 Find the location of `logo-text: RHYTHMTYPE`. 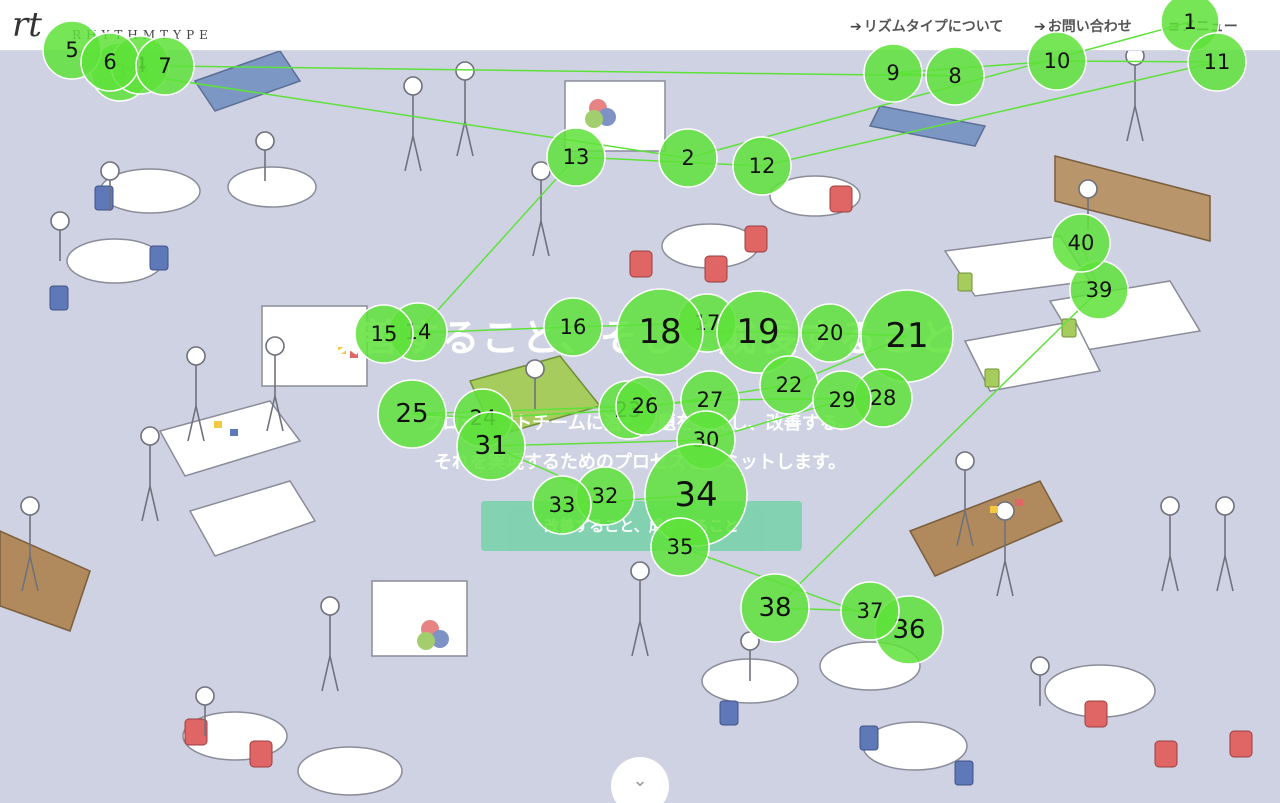

logo-text: RHYTHMTYPE is located at coordinates (142, 35).